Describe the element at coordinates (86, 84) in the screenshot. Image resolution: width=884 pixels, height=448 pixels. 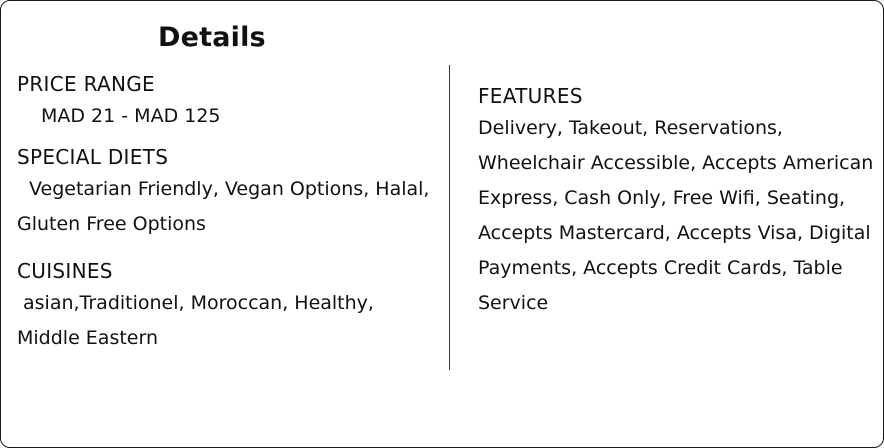
I see `price-range-label: PRICE RANGE` at that location.